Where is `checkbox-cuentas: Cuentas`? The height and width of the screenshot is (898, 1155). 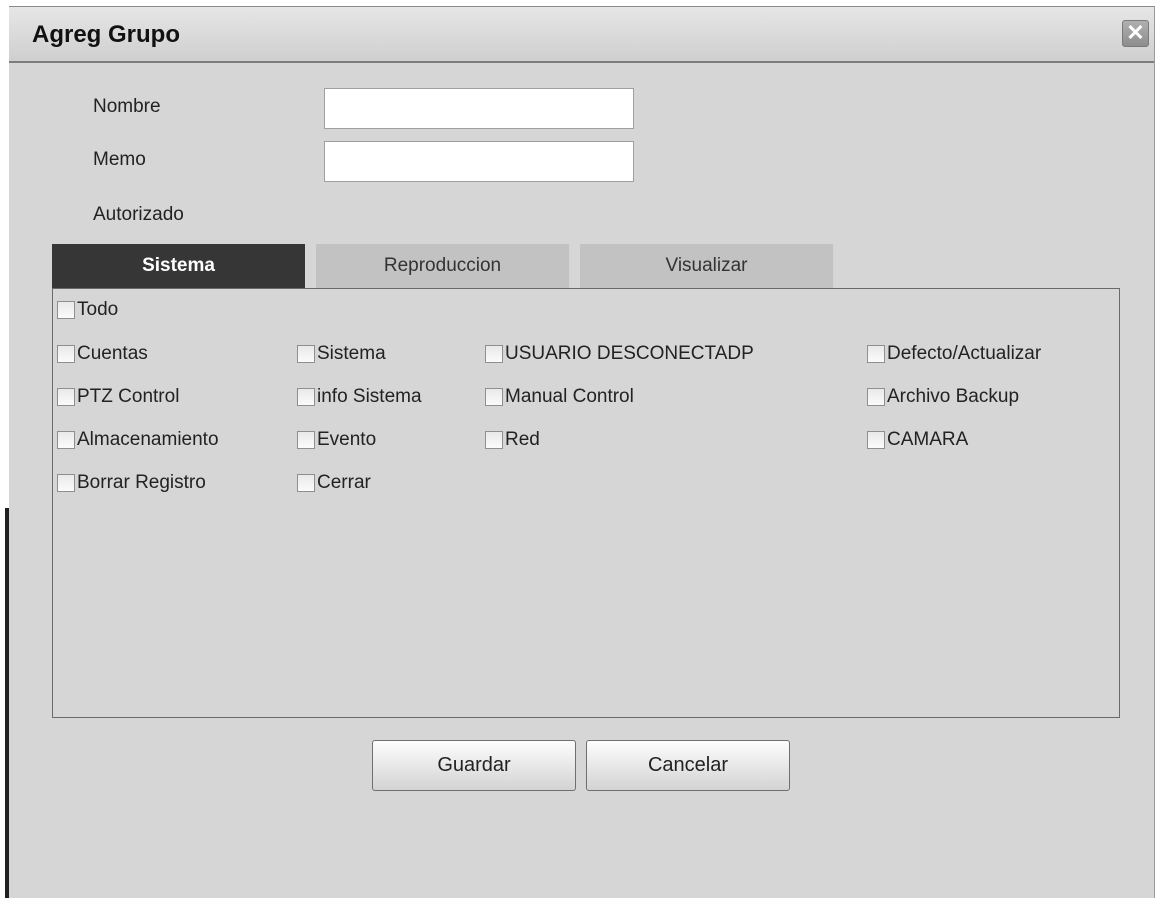
checkbox-cuentas: Cuentas is located at coordinates (102, 354).